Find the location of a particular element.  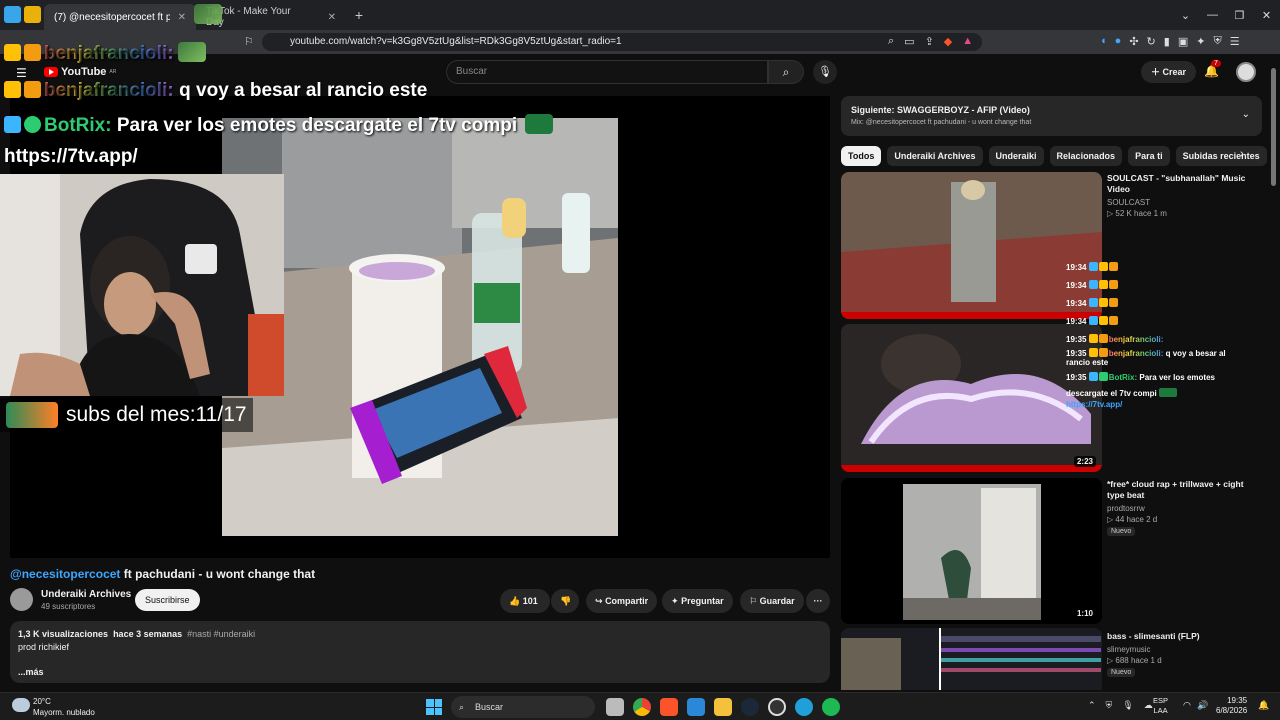

rec-thumbnail: 1:10 is located at coordinates (971, 551).